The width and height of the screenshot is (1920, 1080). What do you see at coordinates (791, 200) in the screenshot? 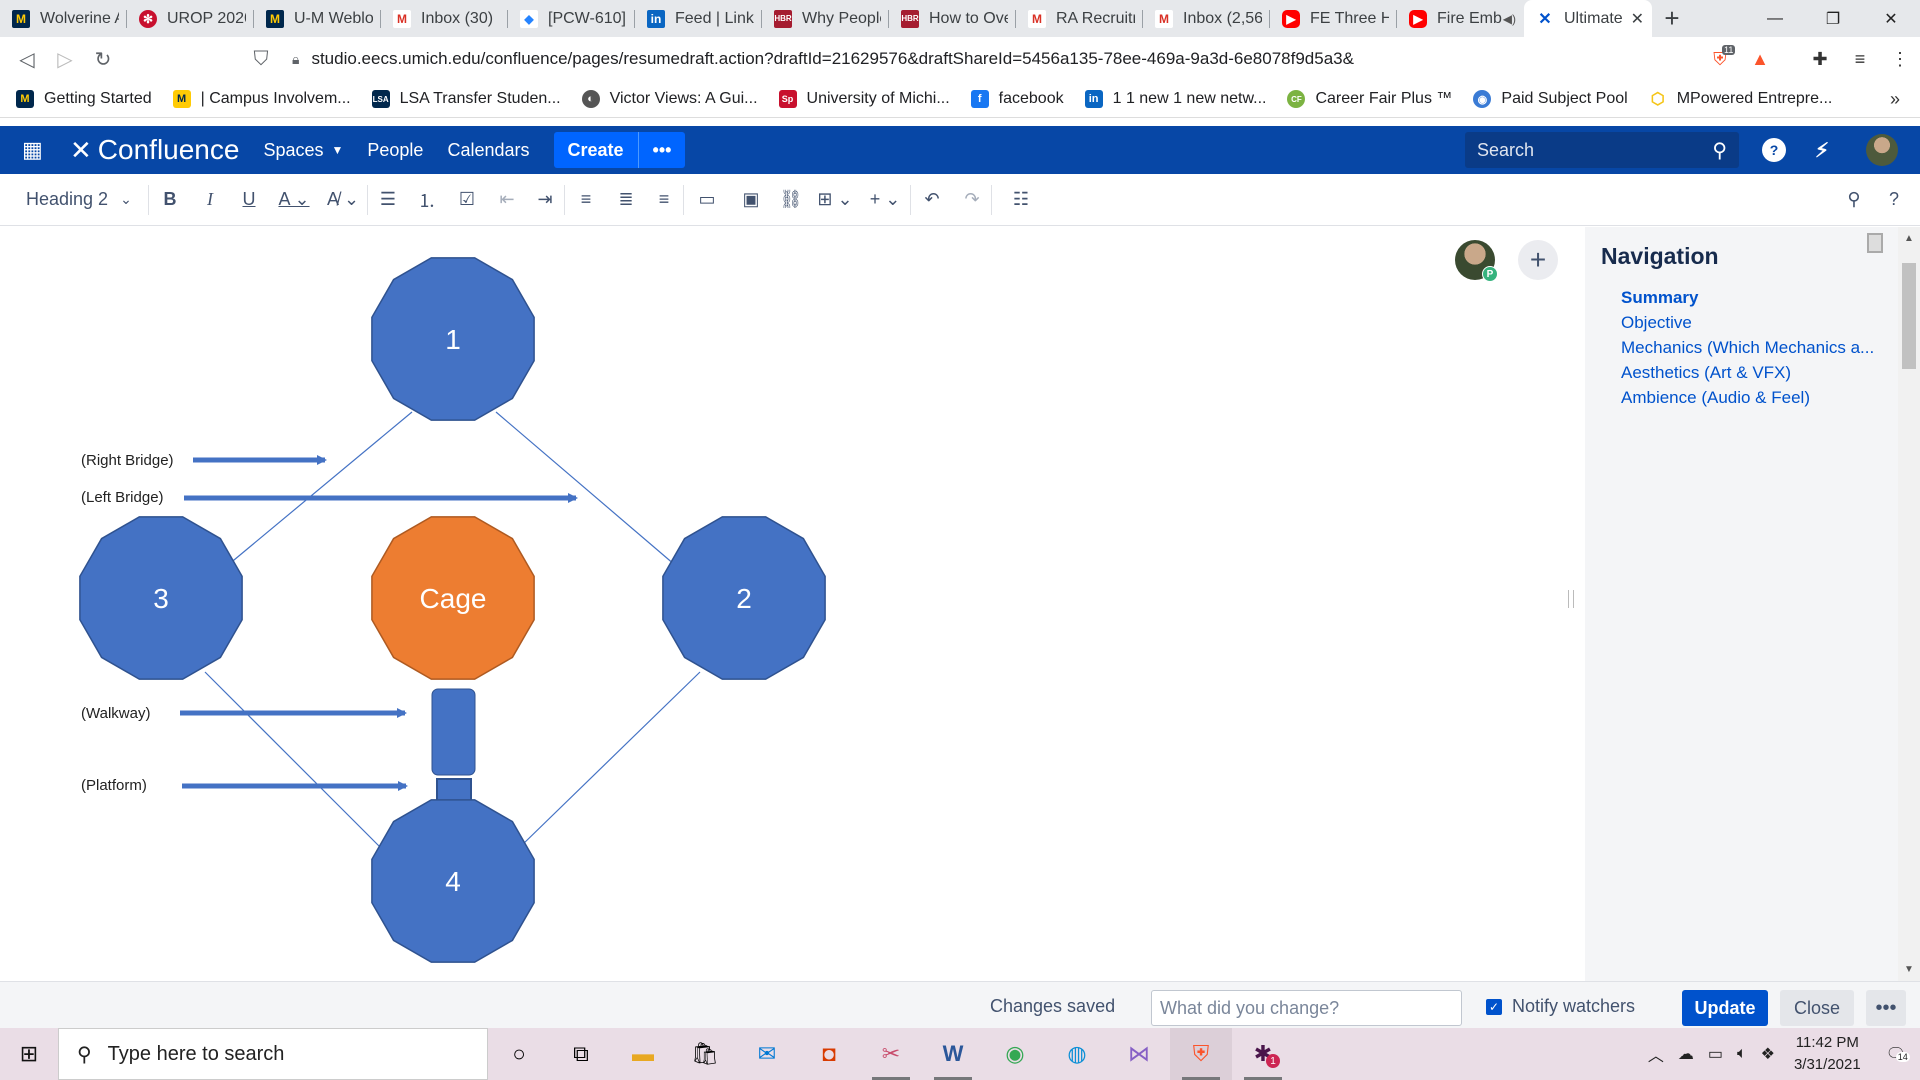
I see `insert-link-icon: ⛓` at bounding box center [791, 200].